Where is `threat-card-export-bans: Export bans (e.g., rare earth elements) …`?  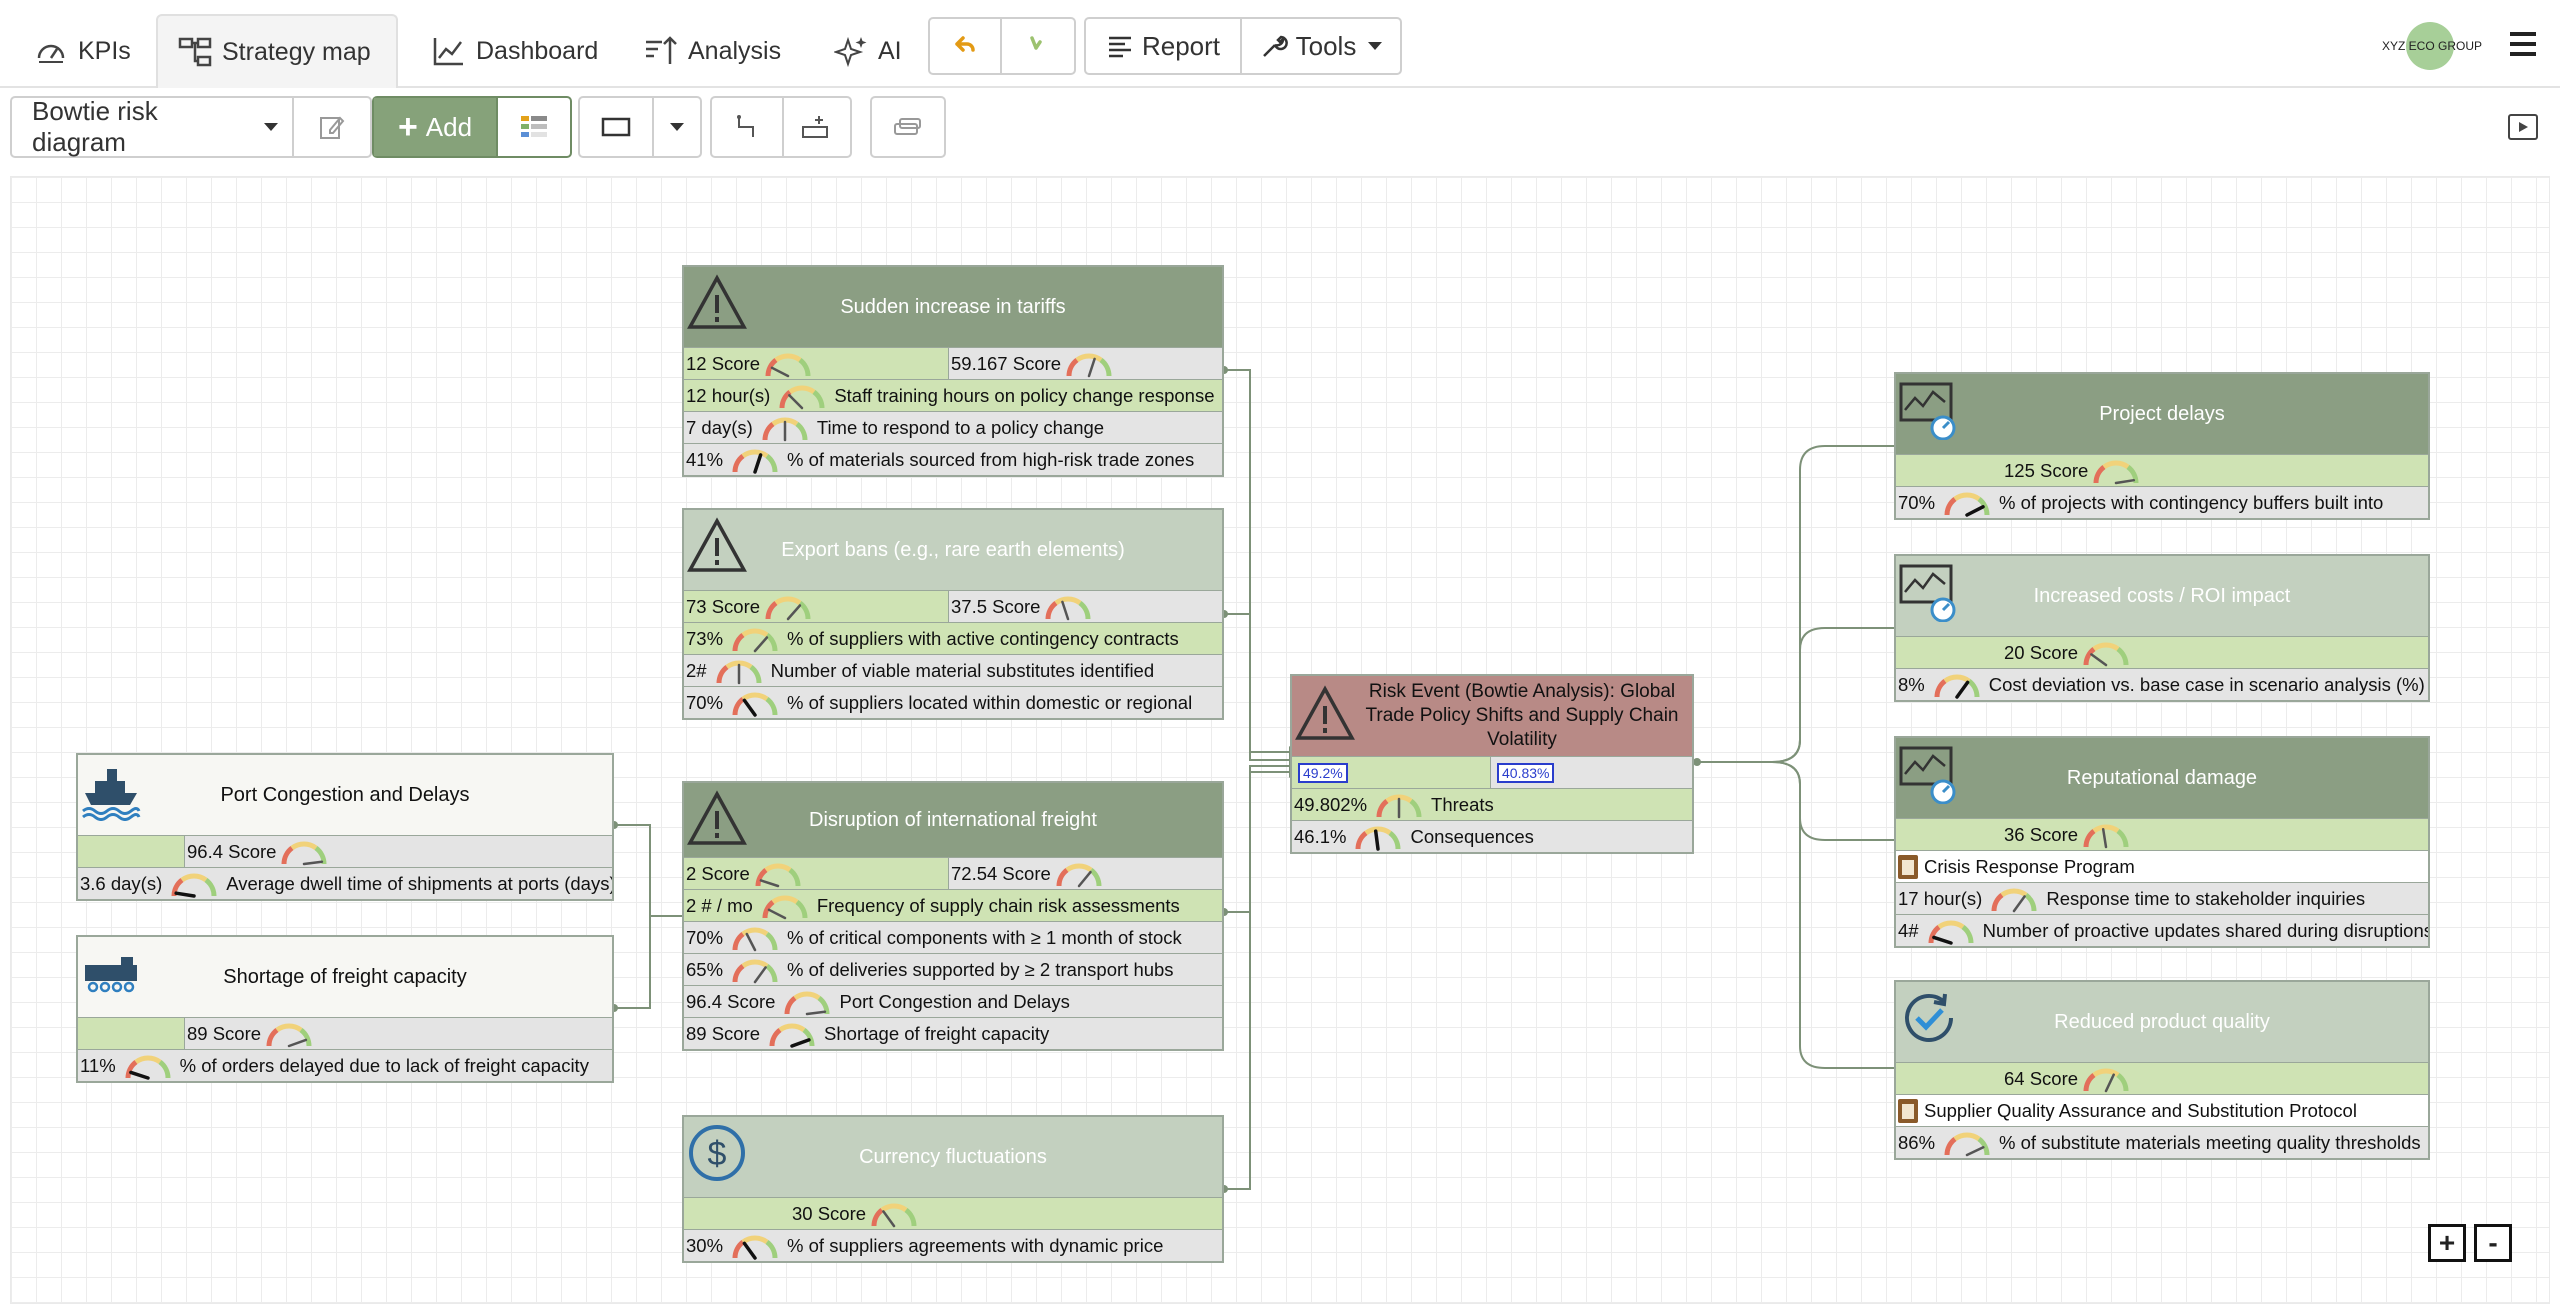
threat-card-export-bans: Export bans (e.g., rare earth elements) … is located at coordinates (953, 614).